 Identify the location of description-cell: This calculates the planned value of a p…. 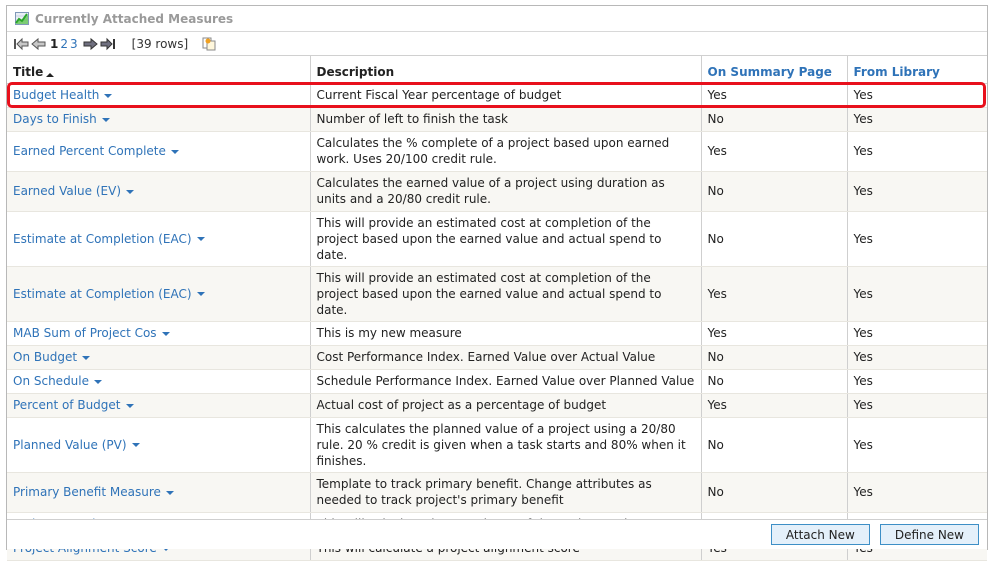
(506, 445).